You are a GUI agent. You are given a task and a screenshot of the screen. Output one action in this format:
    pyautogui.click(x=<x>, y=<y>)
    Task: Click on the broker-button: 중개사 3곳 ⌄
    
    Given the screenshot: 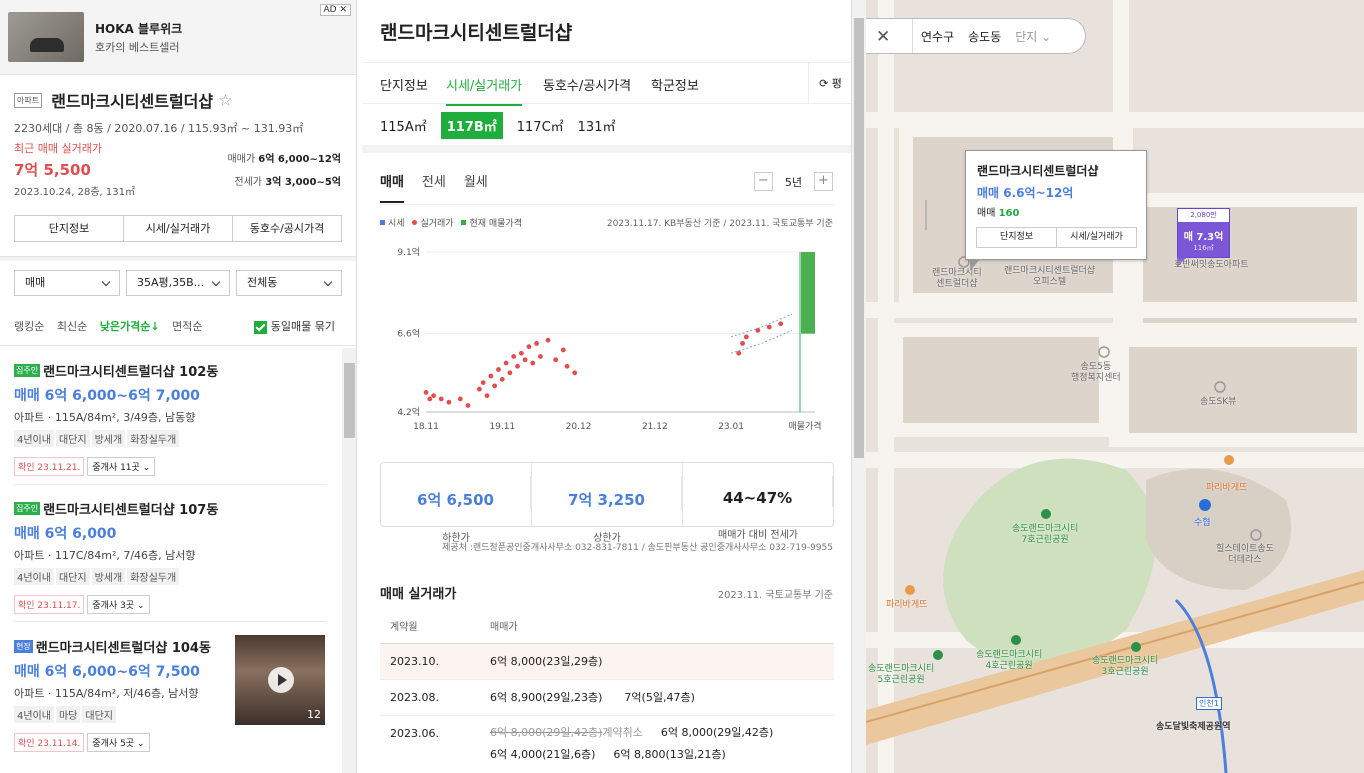 What is the action you would take?
    pyautogui.click(x=118, y=604)
    